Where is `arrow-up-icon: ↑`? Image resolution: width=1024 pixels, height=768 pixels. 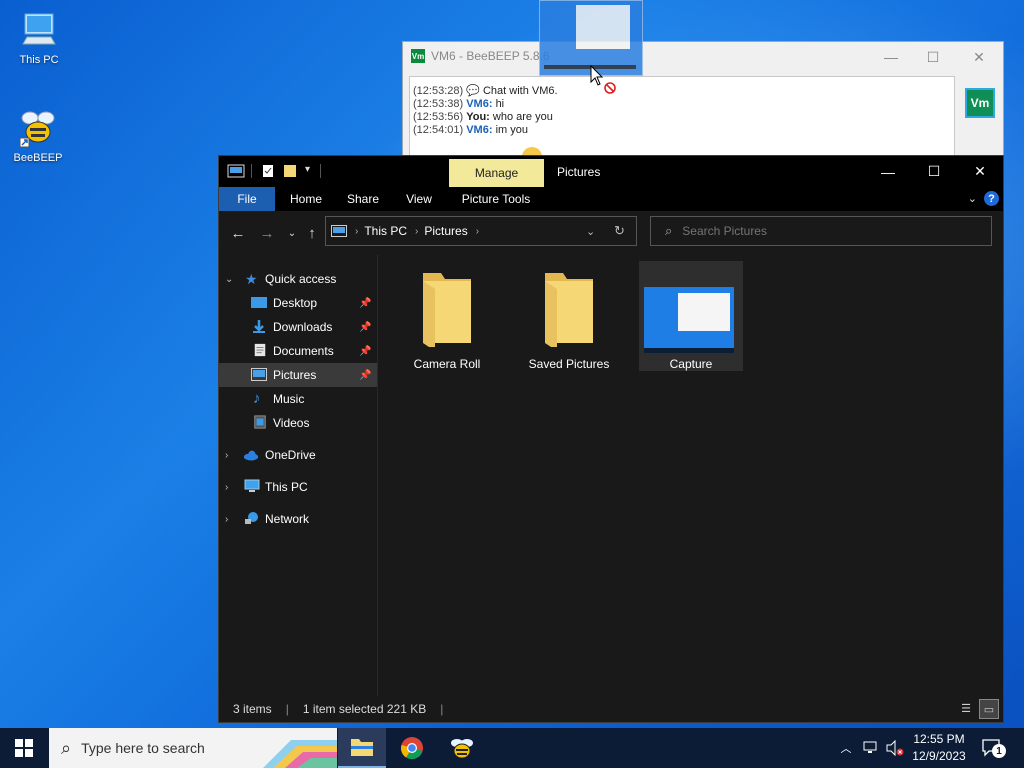 arrow-up-icon: ↑ is located at coordinates (312, 233).